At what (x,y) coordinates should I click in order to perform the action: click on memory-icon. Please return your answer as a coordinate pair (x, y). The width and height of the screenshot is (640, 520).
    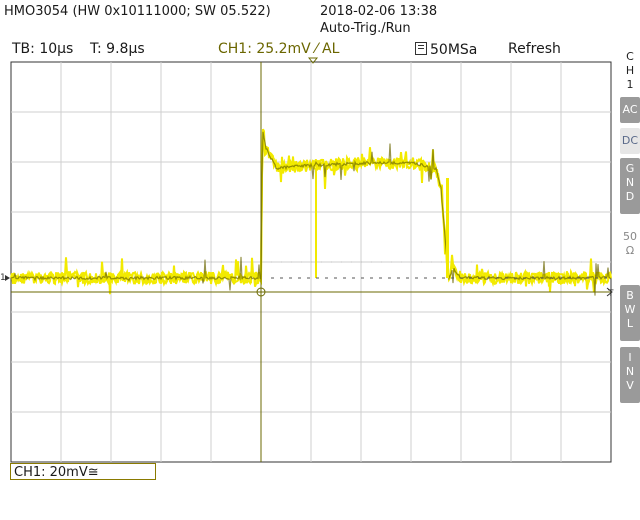
    Looking at the image, I should click on (421, 48).